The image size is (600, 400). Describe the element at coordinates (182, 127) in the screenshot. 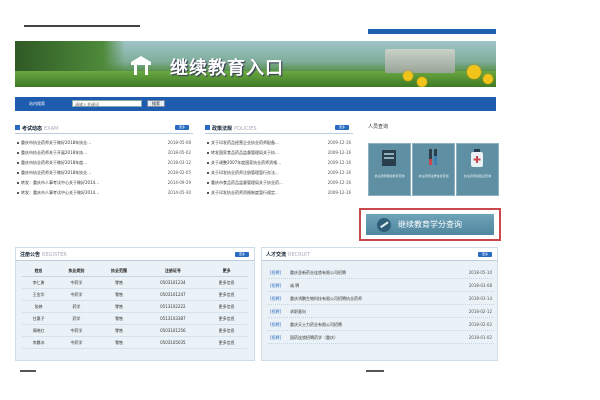

I see `exam-news-more-button: 更多` at that location.